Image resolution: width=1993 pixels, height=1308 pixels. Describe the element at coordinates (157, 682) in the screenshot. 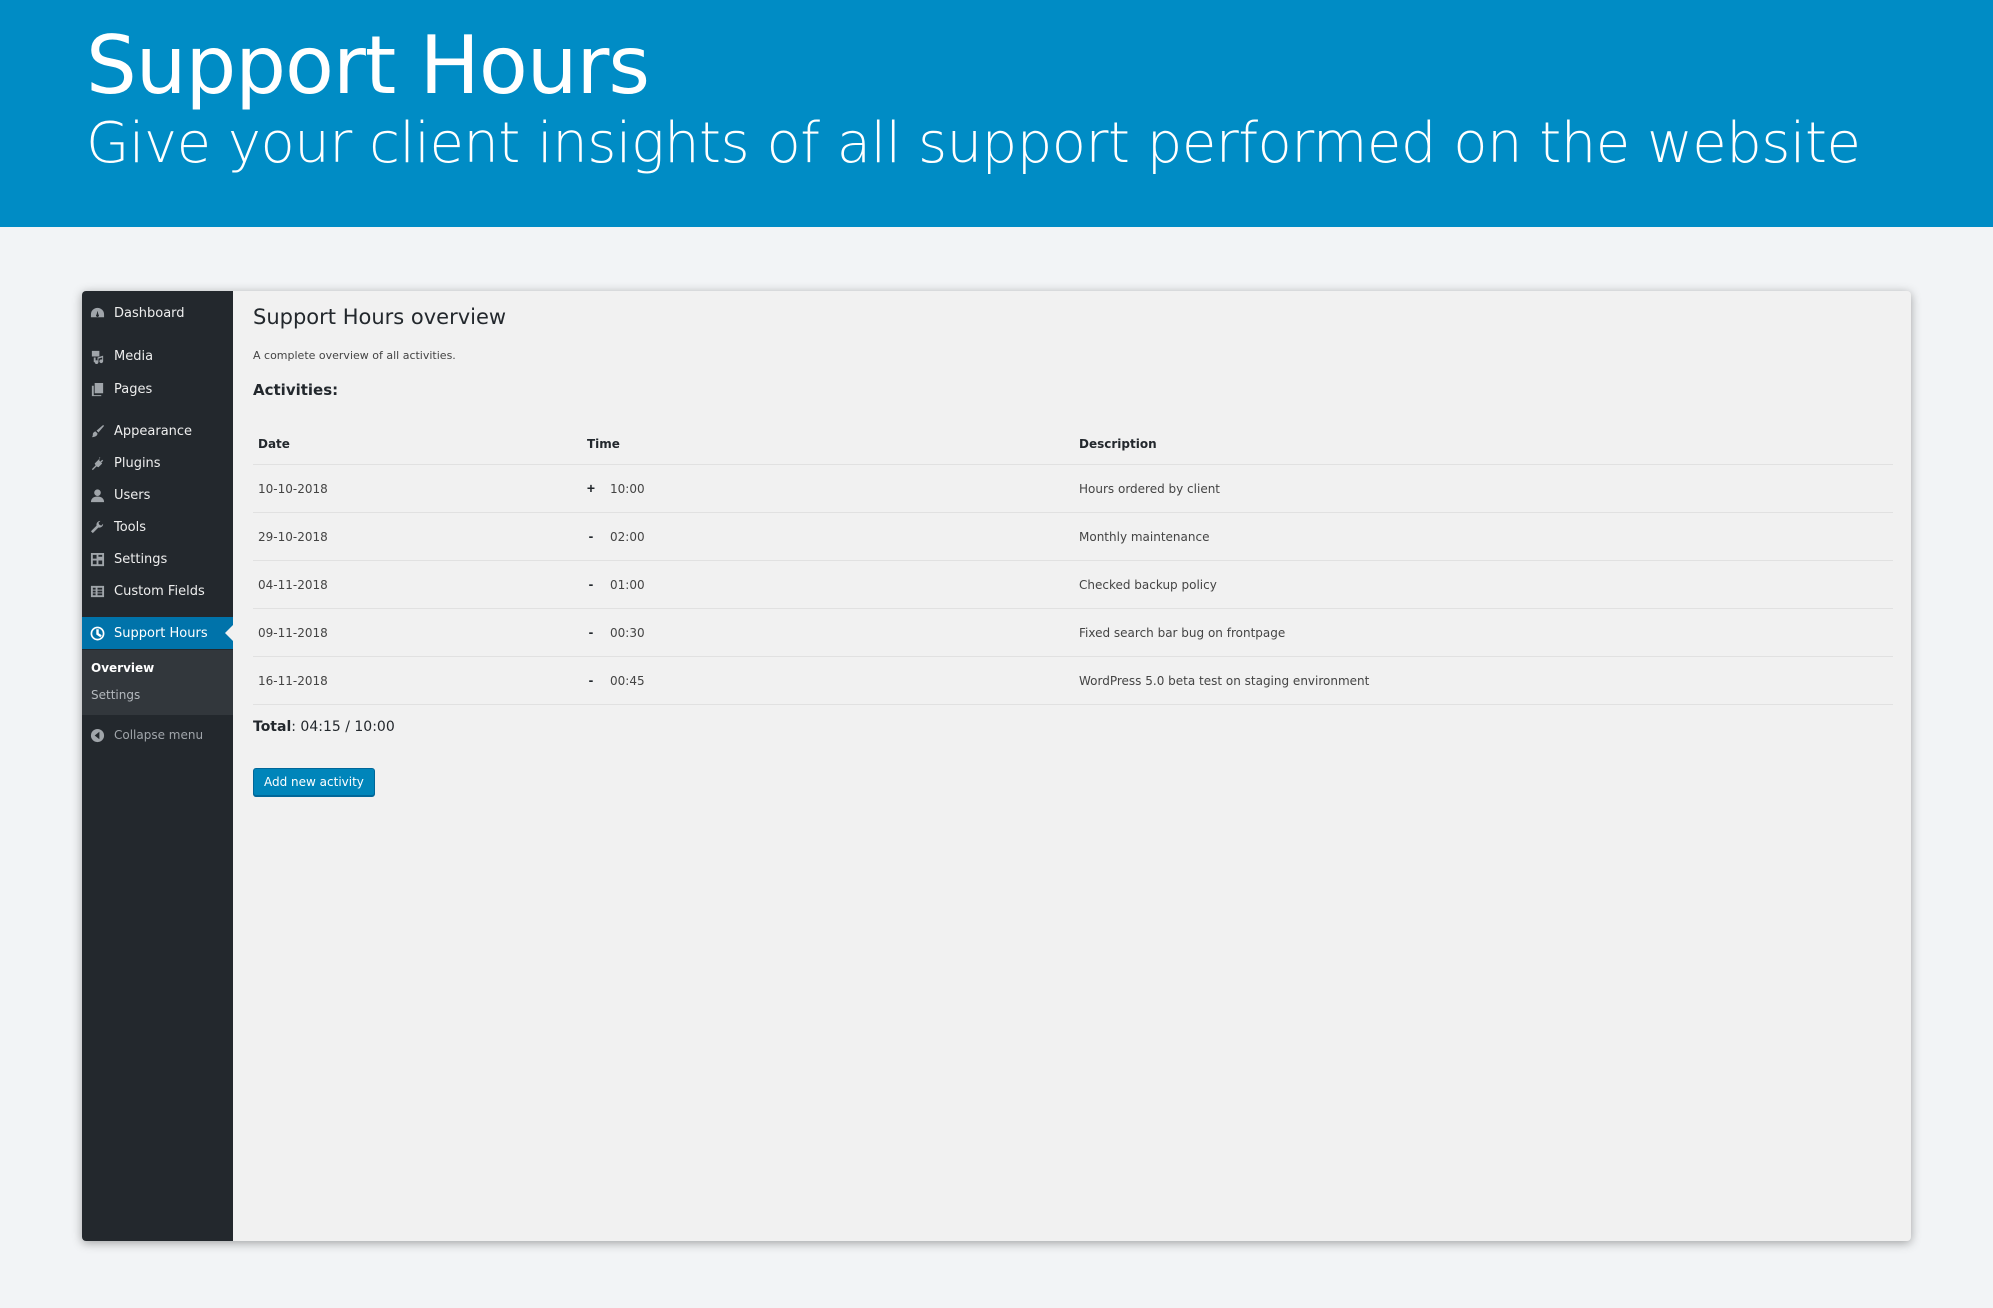

I see `support-hours-submenu: Overview Settings` at that location.